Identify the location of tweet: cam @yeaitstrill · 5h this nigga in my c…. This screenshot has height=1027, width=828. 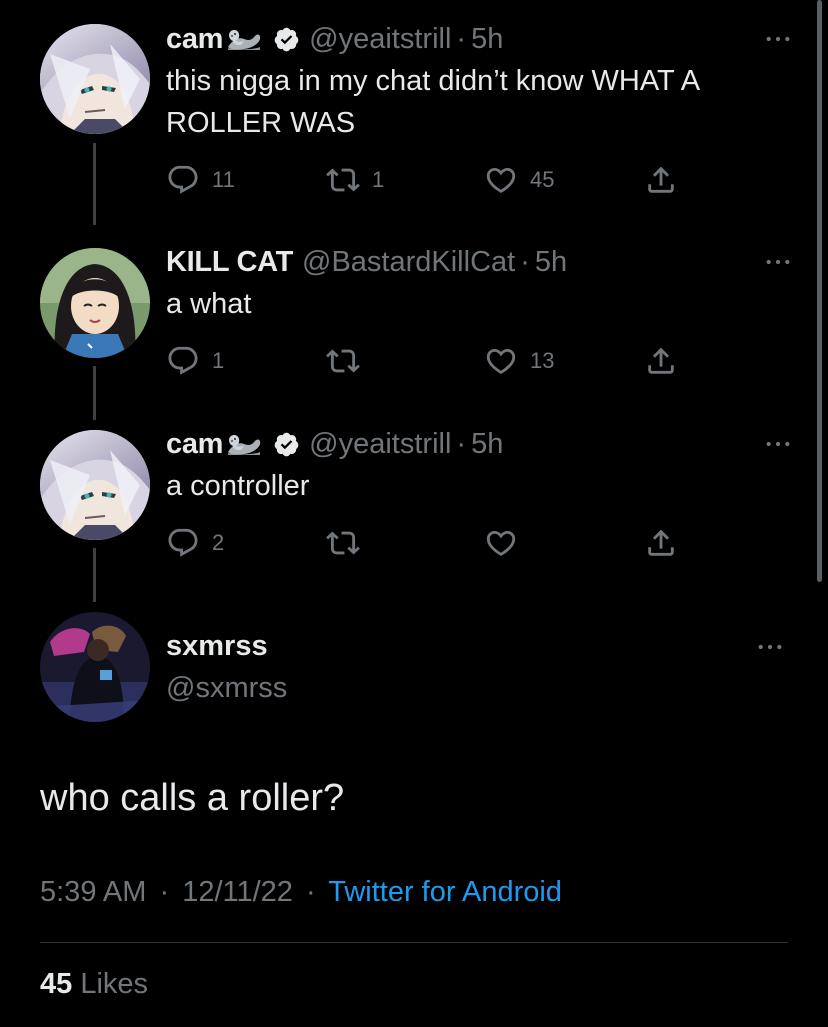
(481, 82).